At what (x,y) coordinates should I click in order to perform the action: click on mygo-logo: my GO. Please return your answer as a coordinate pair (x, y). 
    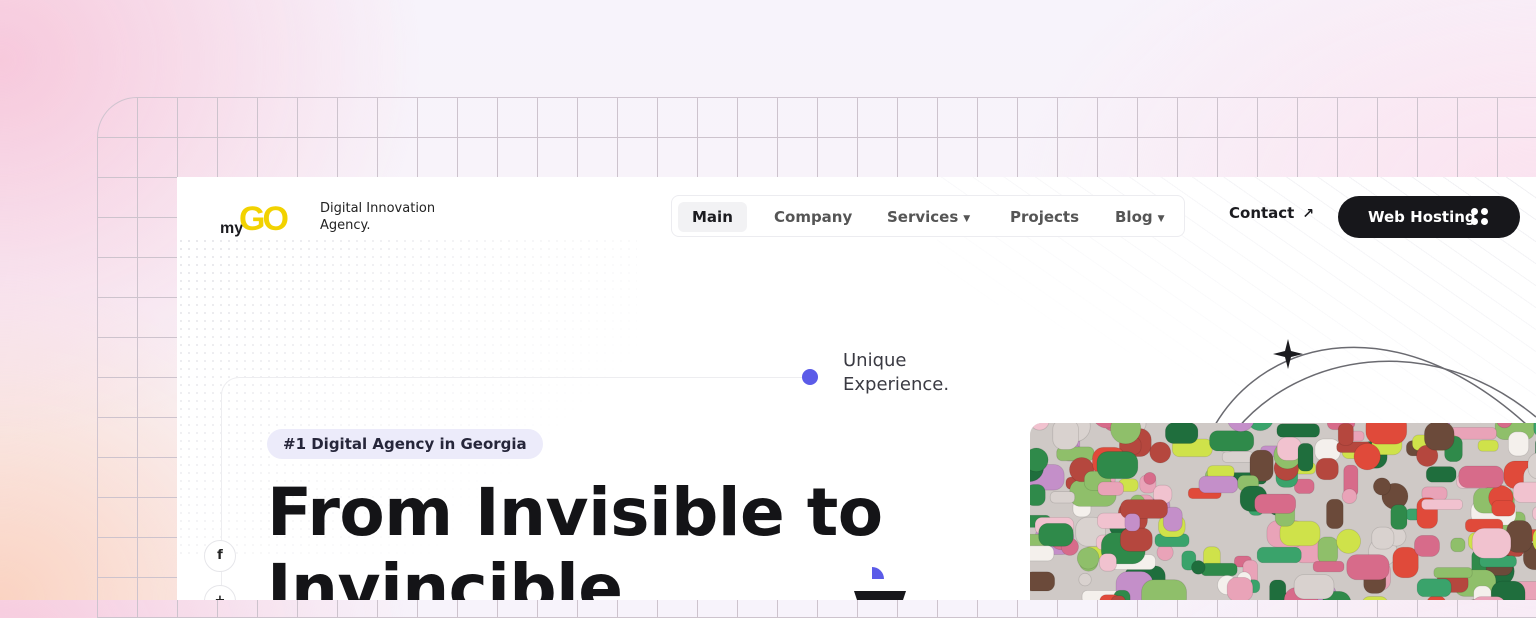
    Looking at the image, I should click on (257, 219).